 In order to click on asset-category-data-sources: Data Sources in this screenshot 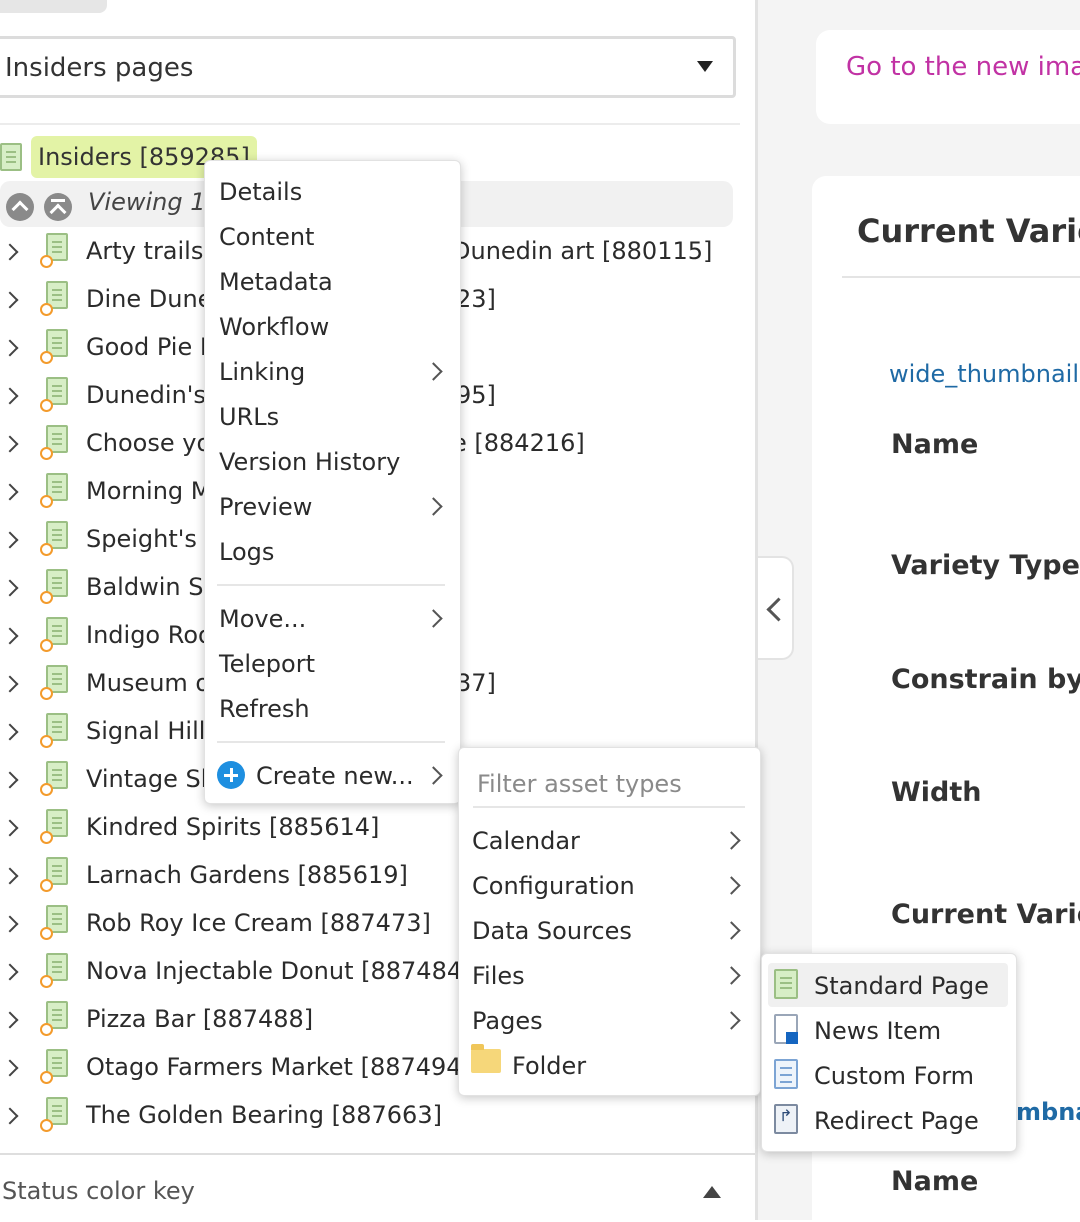, I will do `click(552, 931)`.